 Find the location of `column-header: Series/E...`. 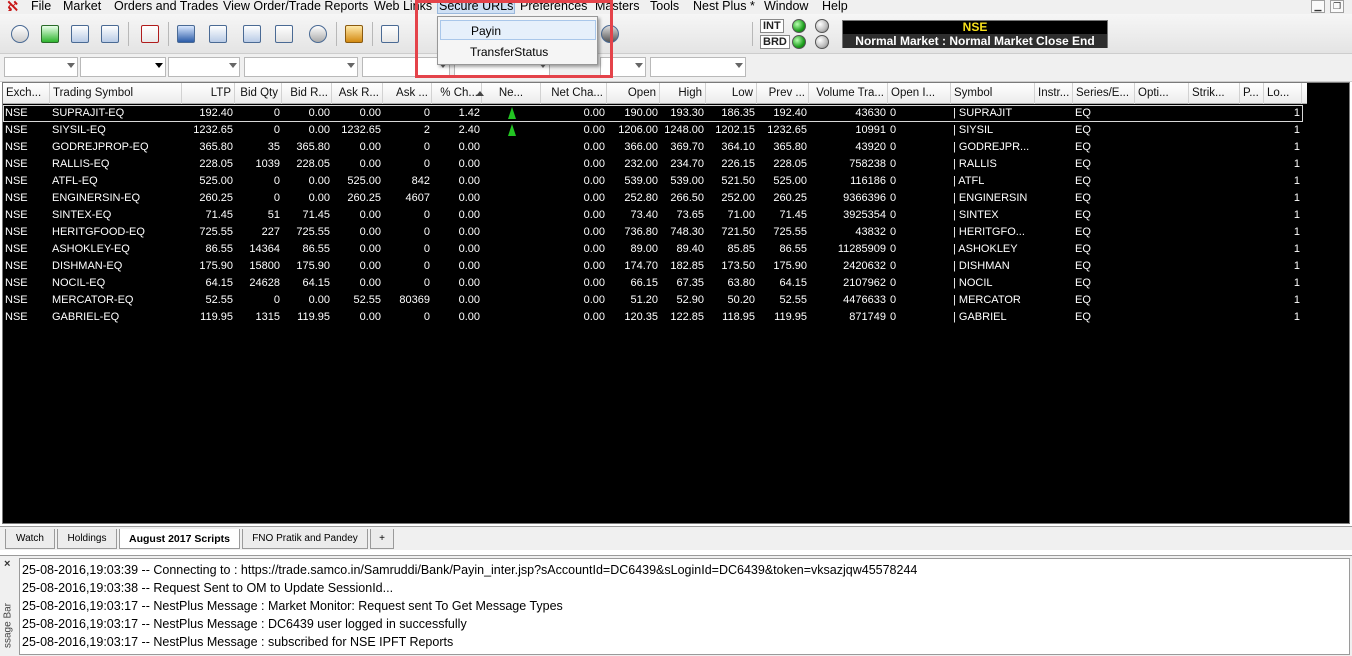

column-header: Series/E... is located at coordinates (1104, 93).